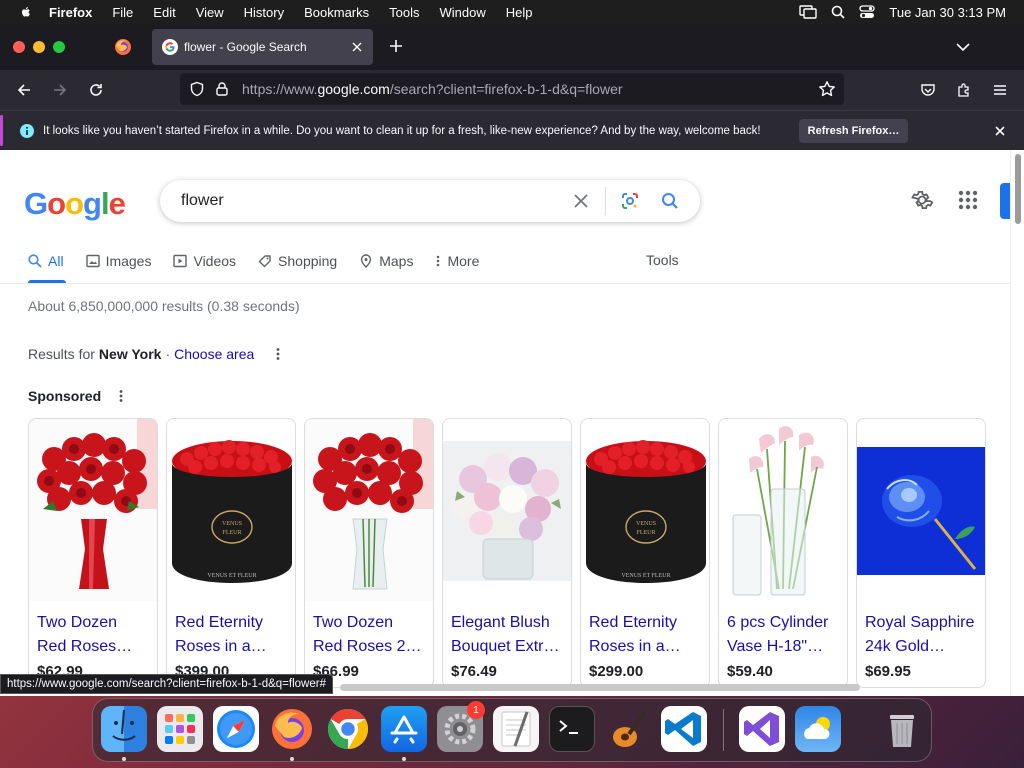 The width and height of the screenshot is (1024, 768). What do you see at coordinates (783, 553) in the screenshot?
I see `product-card: 6 pcs Cylinder Vase H-18"… $59.40` at bounding box center [783, 553].